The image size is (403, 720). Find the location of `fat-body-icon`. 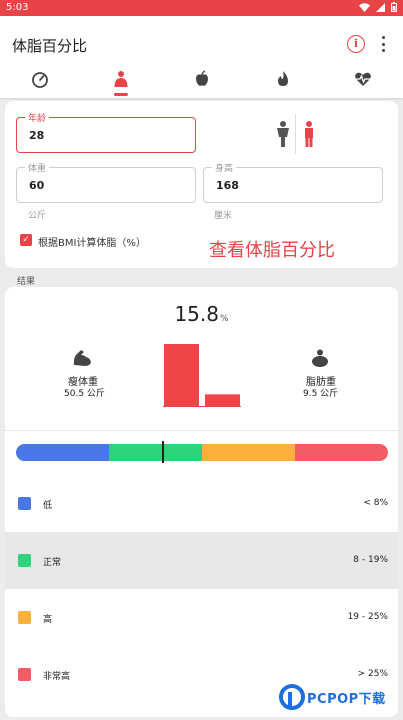

fat-body-icon is located at coordinates (320, 360).